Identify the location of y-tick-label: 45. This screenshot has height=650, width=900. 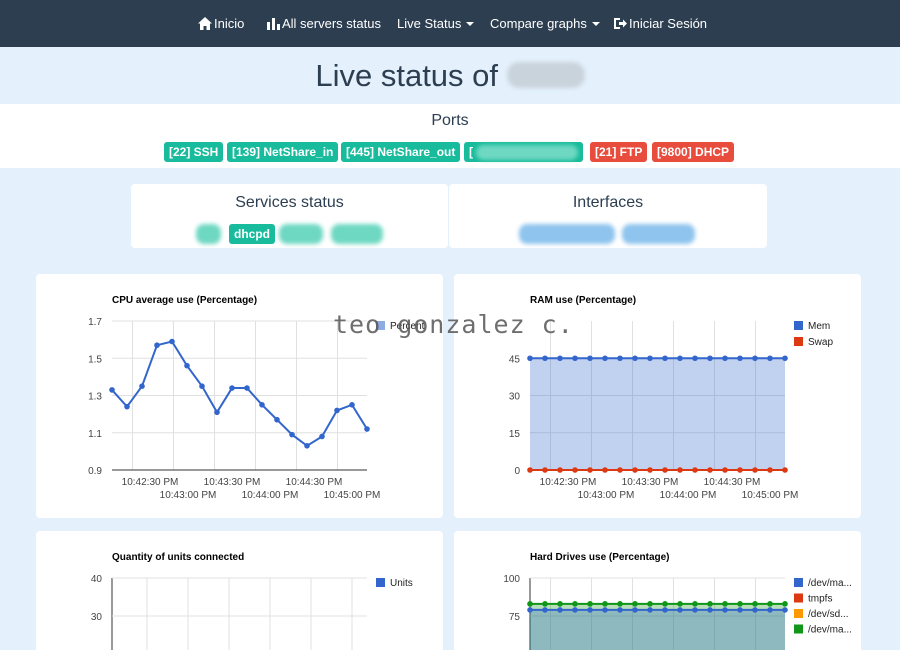
(515, 359).